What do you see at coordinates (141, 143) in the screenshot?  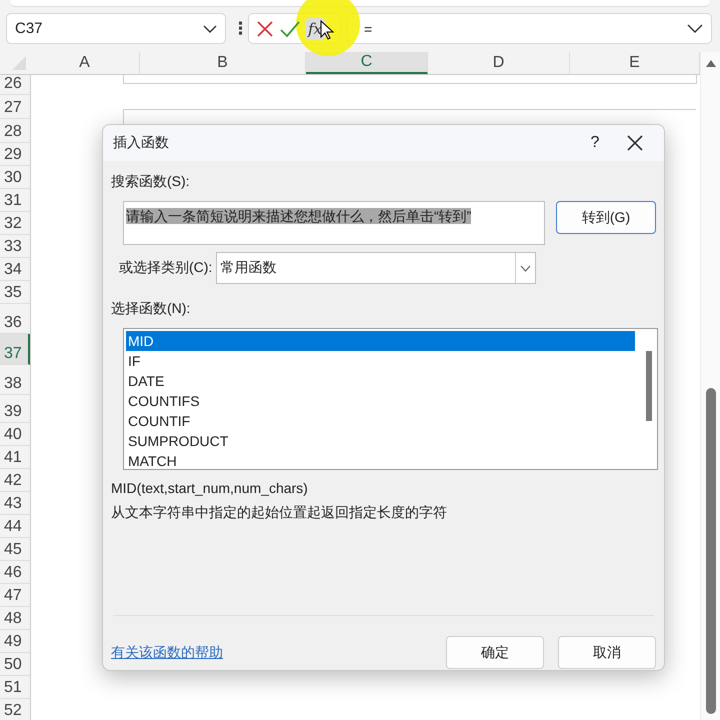 I see `dialog-title: 插入函数` at bounding box center [141, 143].